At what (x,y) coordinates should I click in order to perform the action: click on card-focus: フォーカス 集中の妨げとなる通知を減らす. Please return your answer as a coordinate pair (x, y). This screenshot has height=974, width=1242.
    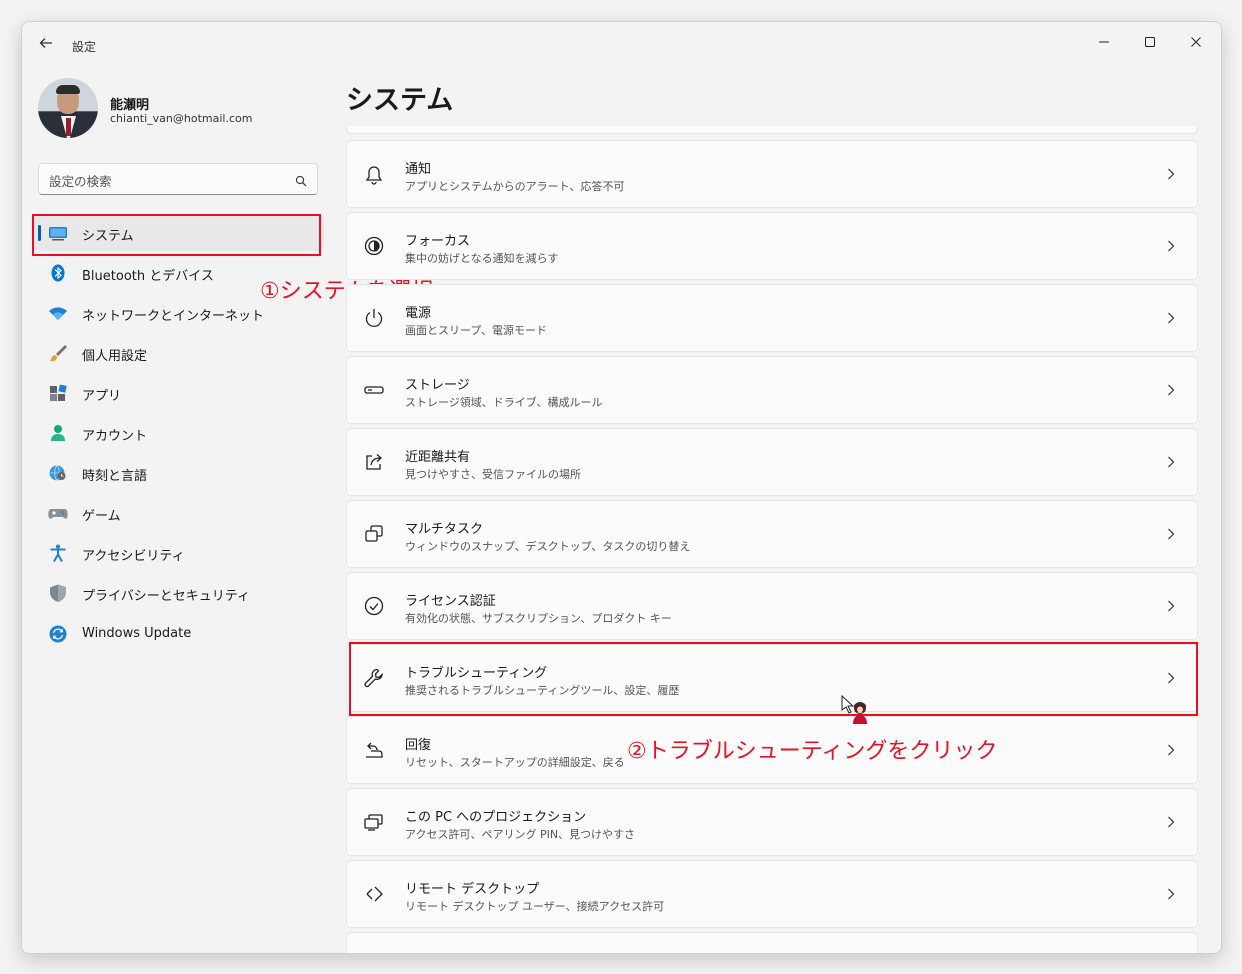
    Looking at the image, I should click on (772, 246).